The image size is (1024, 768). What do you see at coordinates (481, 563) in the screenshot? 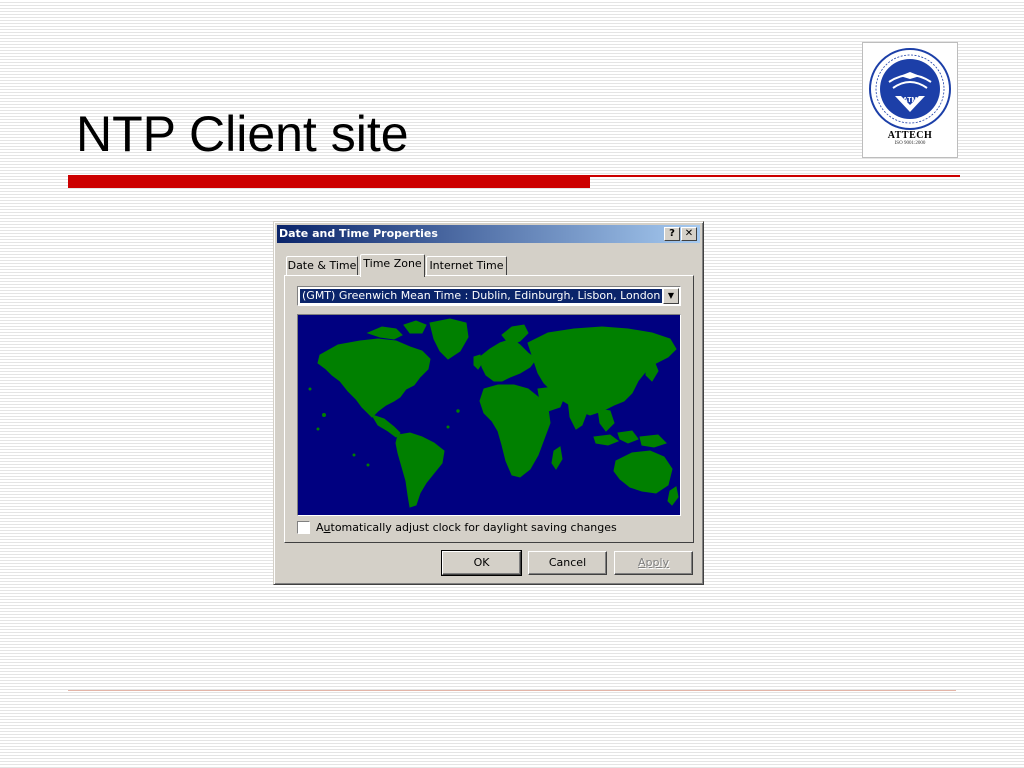
I see `ok-button: OK` at bounding box center [481, 563].